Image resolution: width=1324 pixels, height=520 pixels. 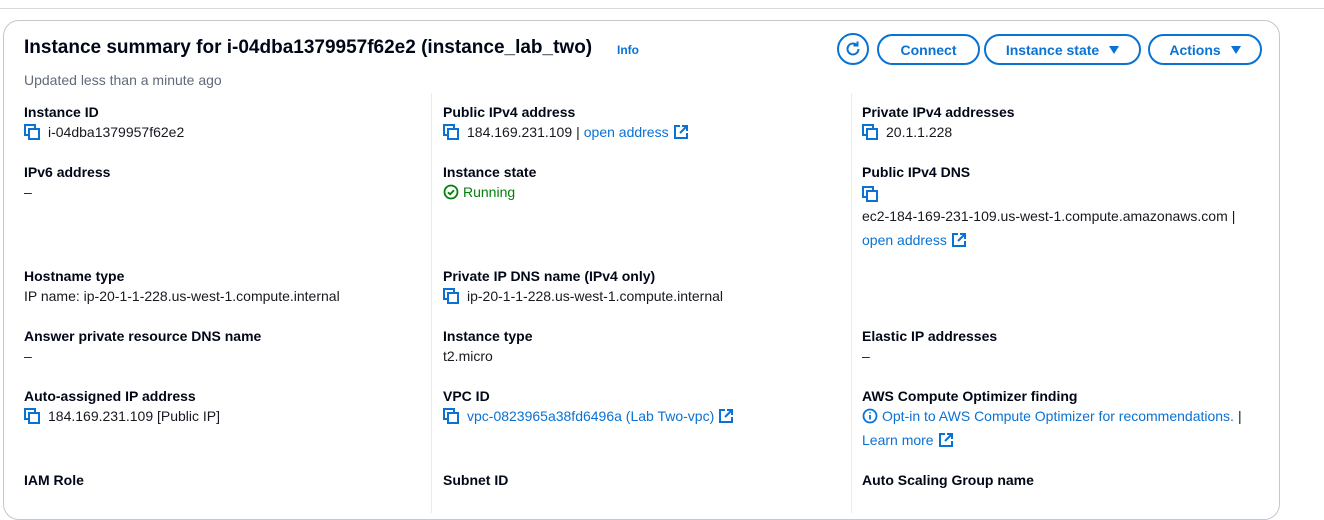 What do you see at coordinates (142, 346) in the screenshot?
I see `field-answer-dns: Answer private resource DNS name –` at bounding box center [142, 346].